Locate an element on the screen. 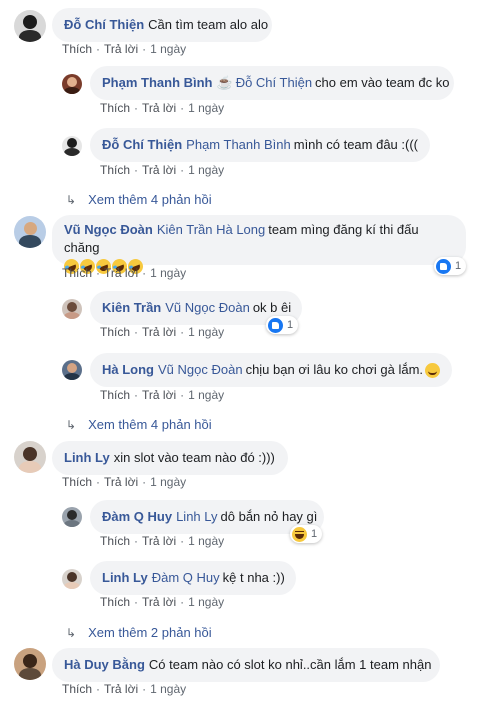 The height and width of the screenshot is (704, 500). reply-author: Kiên Trần is located at coordinates (131, 307).